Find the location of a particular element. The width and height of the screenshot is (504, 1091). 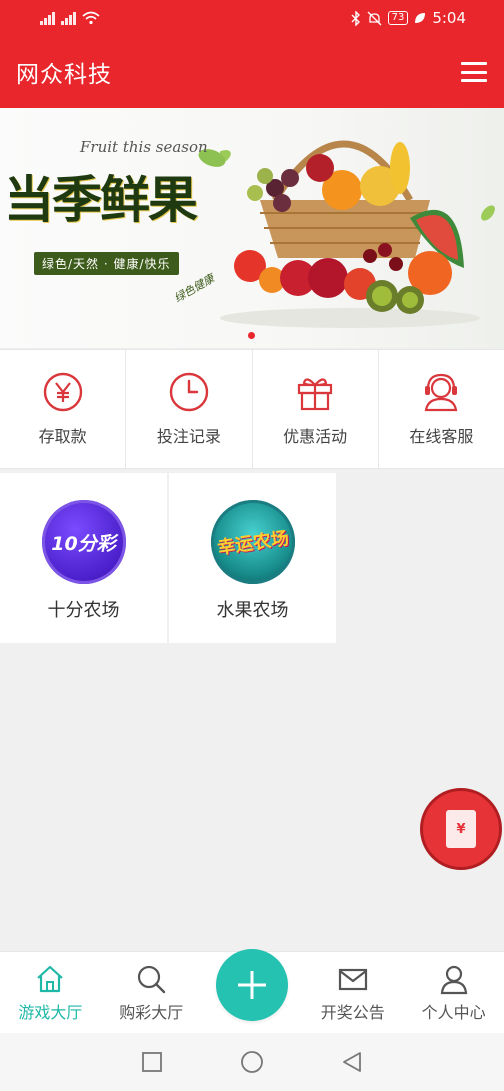

banner-slogan: 绿色/天然 · 健康/快乐 is located at coordinates (106, 263).